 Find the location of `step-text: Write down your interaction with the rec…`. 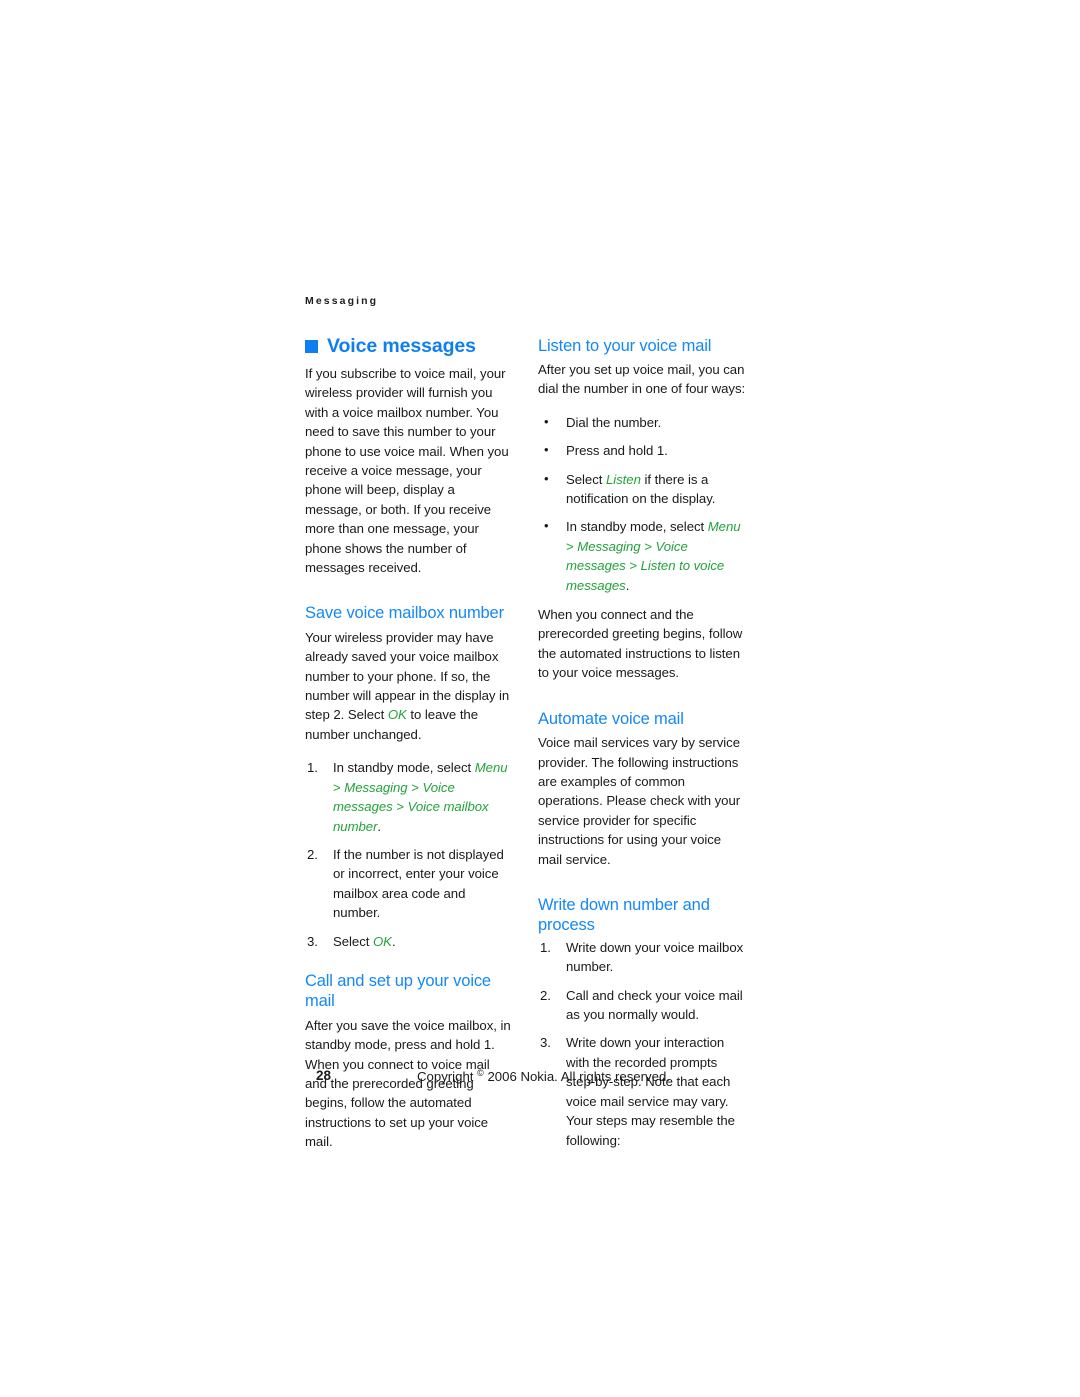

step-text: Write down your interaction with the rec… is located at coordinates (650, 1091).